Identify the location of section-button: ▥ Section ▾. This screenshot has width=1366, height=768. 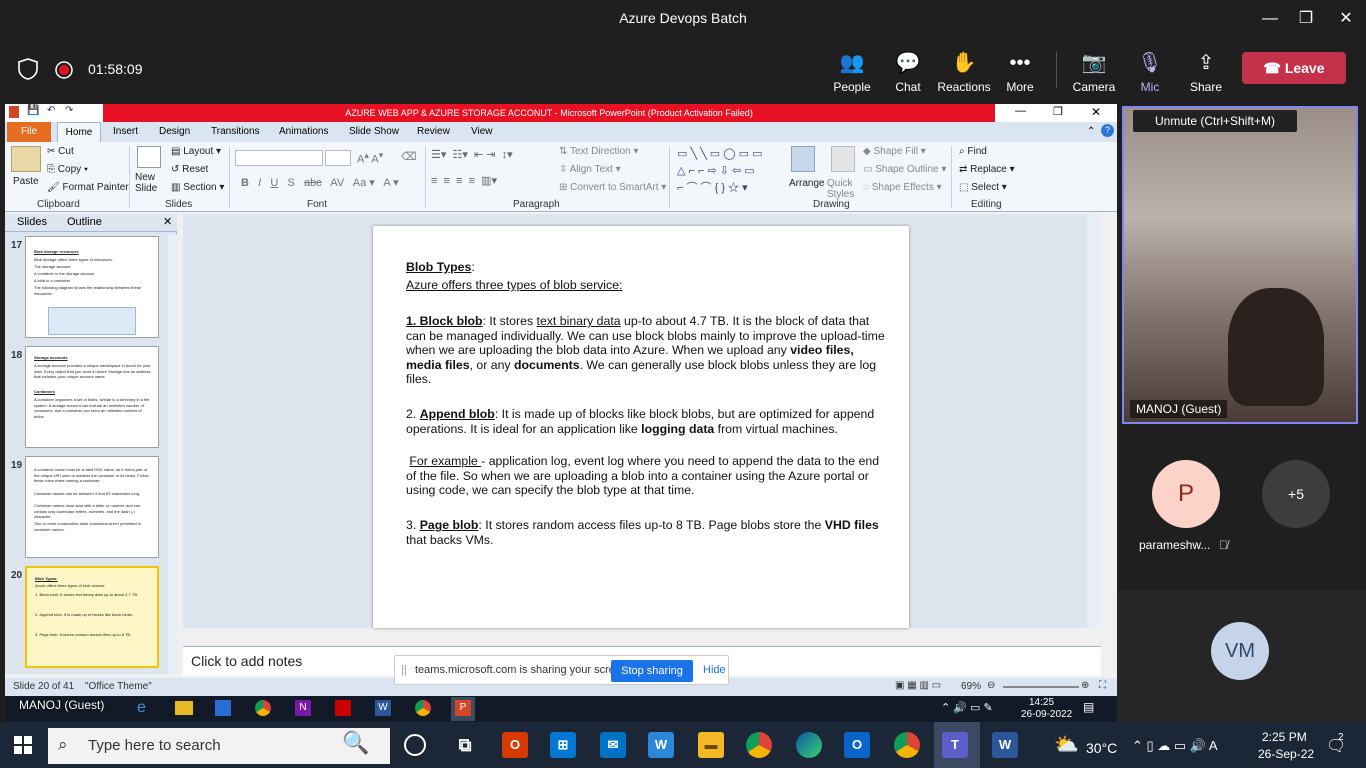
(197, 187).